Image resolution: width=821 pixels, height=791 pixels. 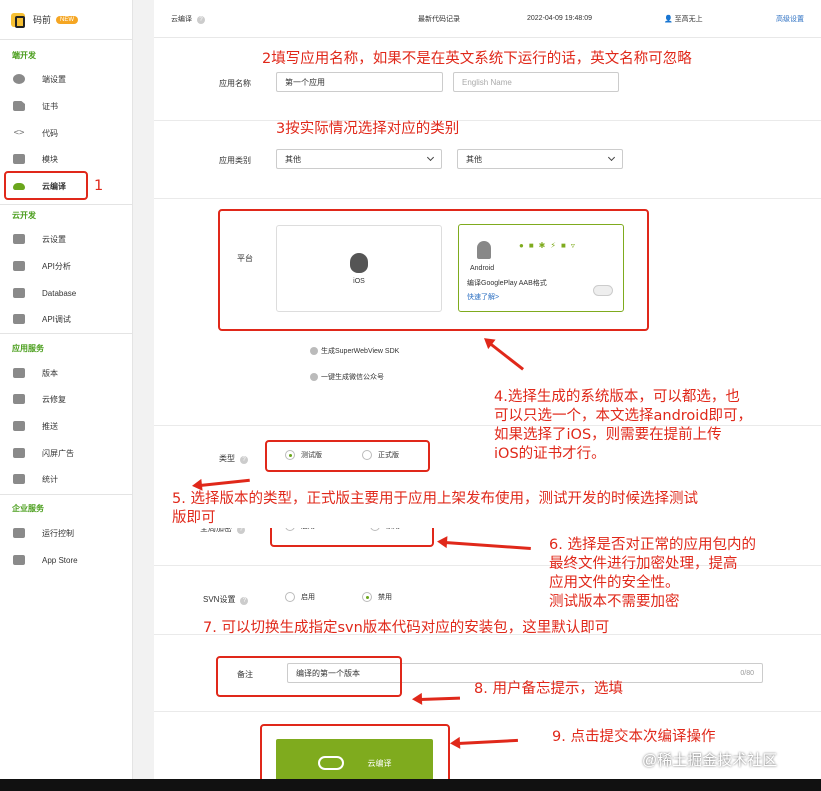 What do you see at coordinates (66, 399) in the screenshot?
I see `sidebar-item-hotfix: 云修复` at bounding box center [66, 399].